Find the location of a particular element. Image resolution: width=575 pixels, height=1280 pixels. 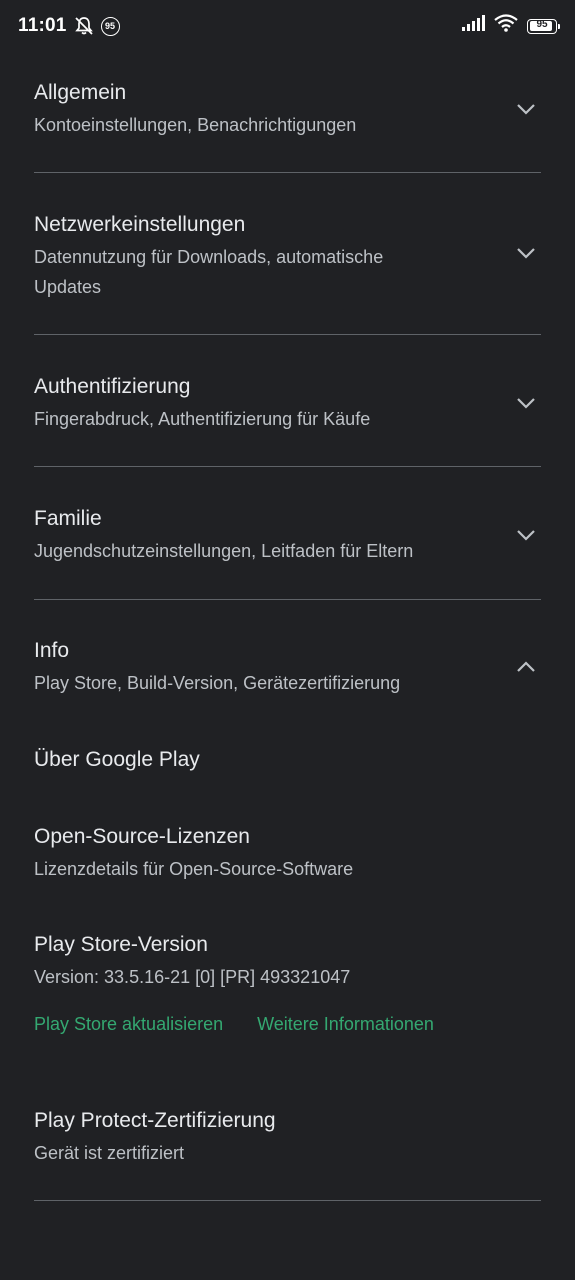

battery-icon: 95 is located at coordinates (543, 26).